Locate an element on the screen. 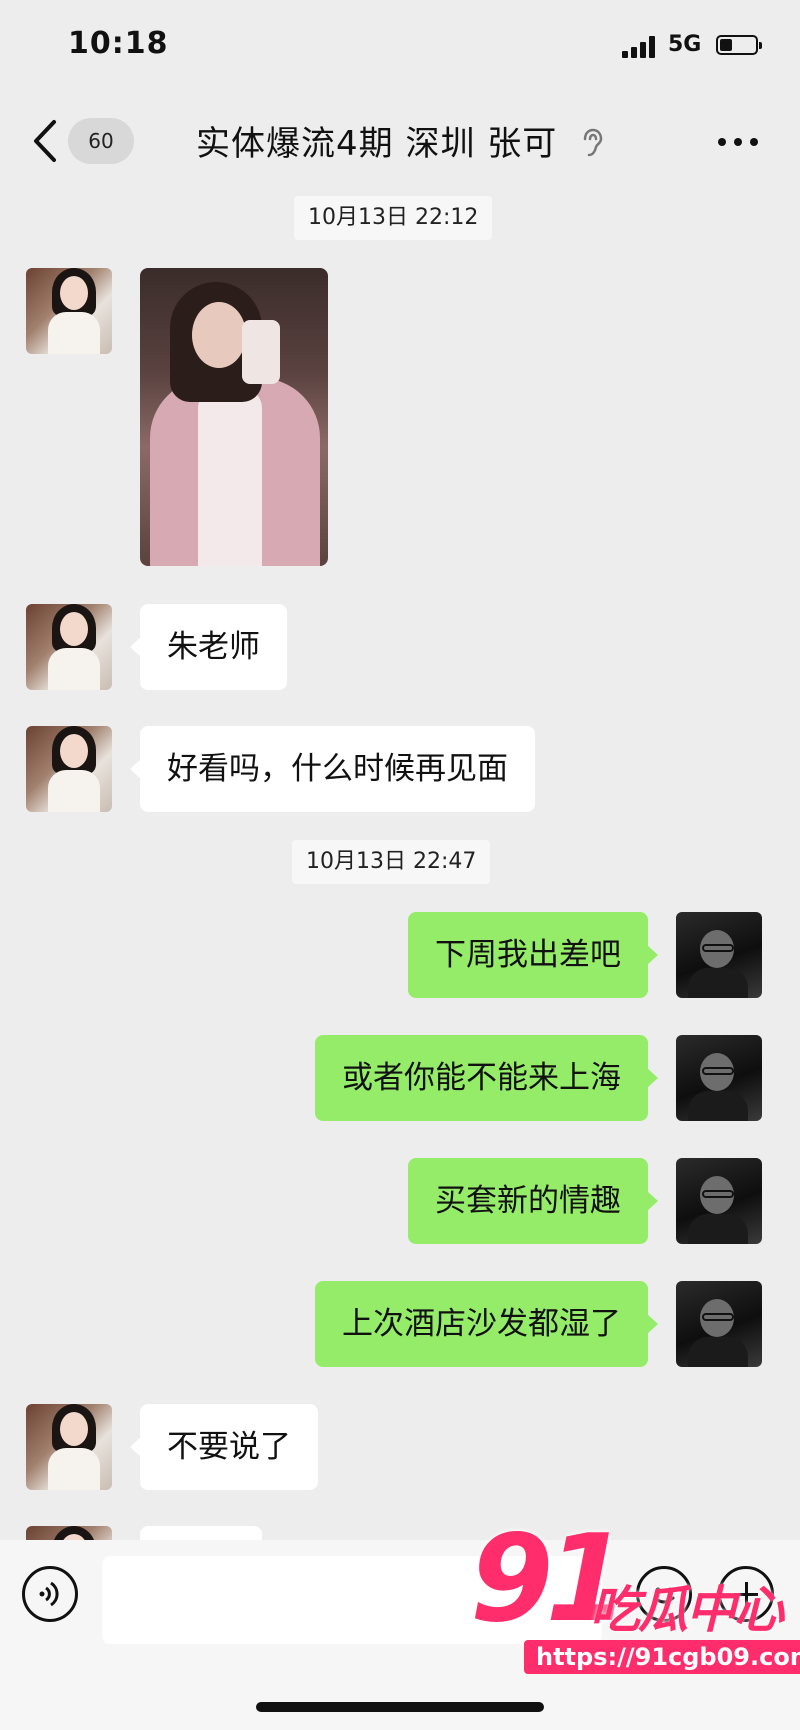 This screenshot has height=1730, width=800. outgoing-message-bubble: 上次酒店沙发都湿了 is located at coordinates (486, 1324).